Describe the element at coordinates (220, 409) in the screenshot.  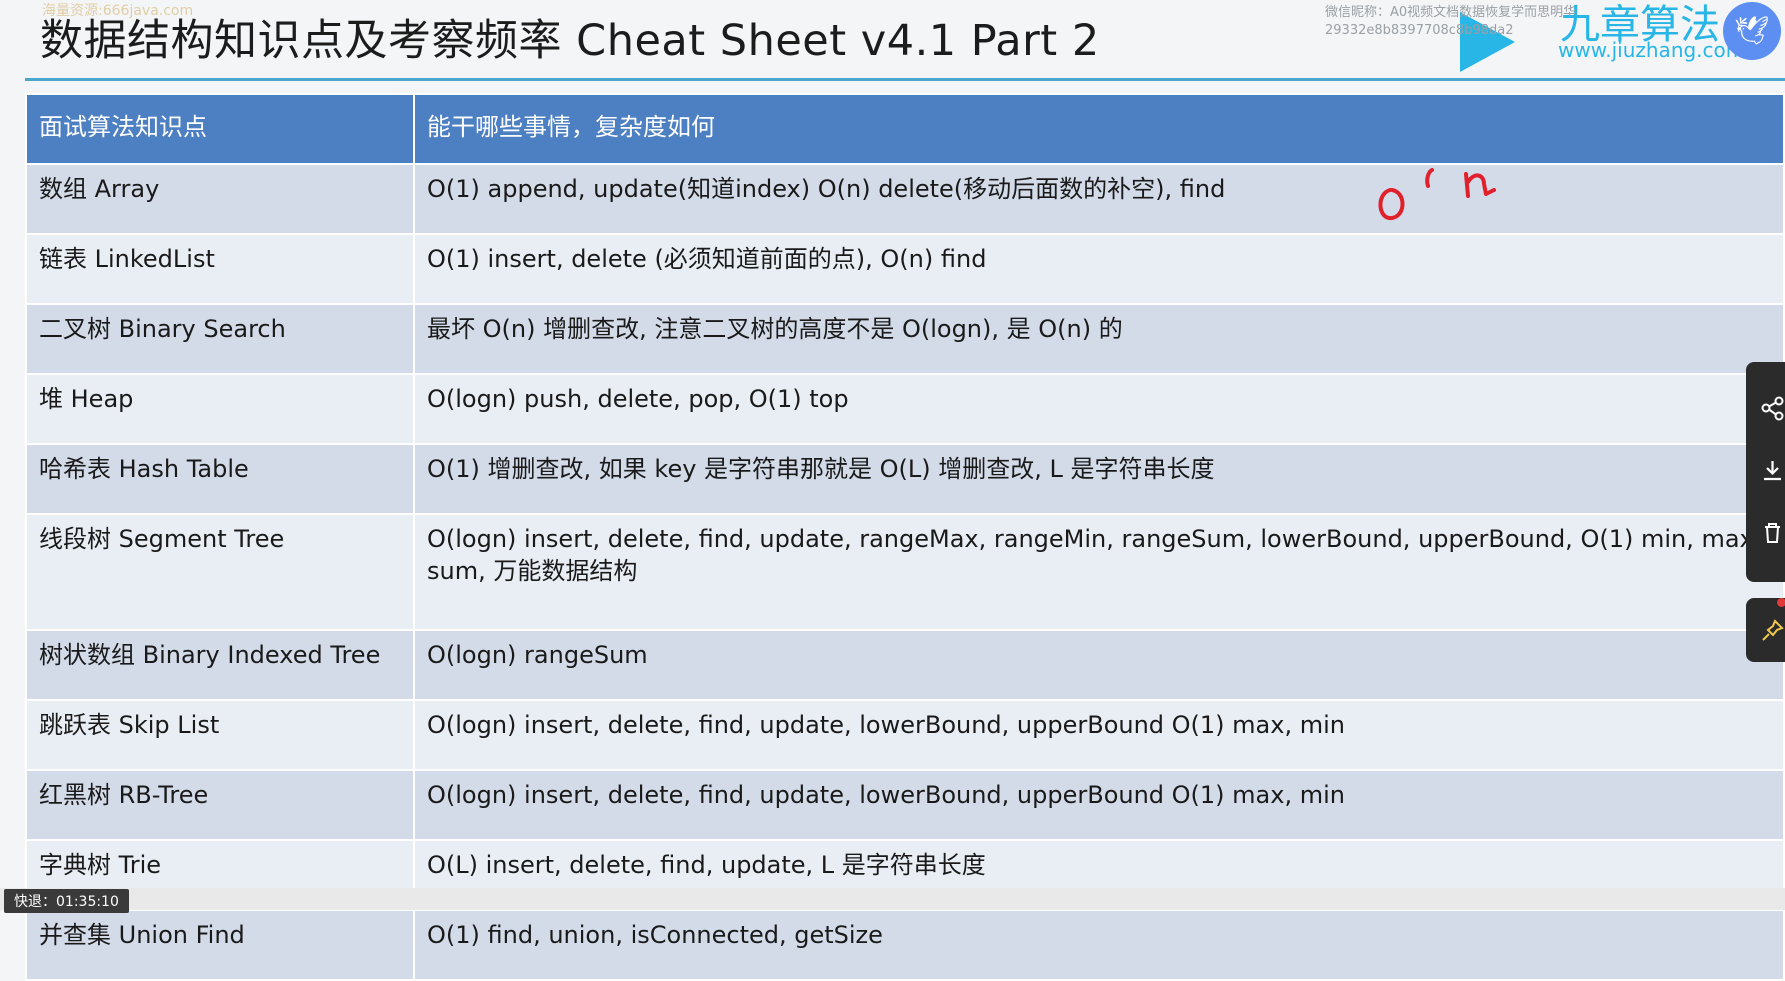
I see `topic-cell: 堆 Heap` at that location.